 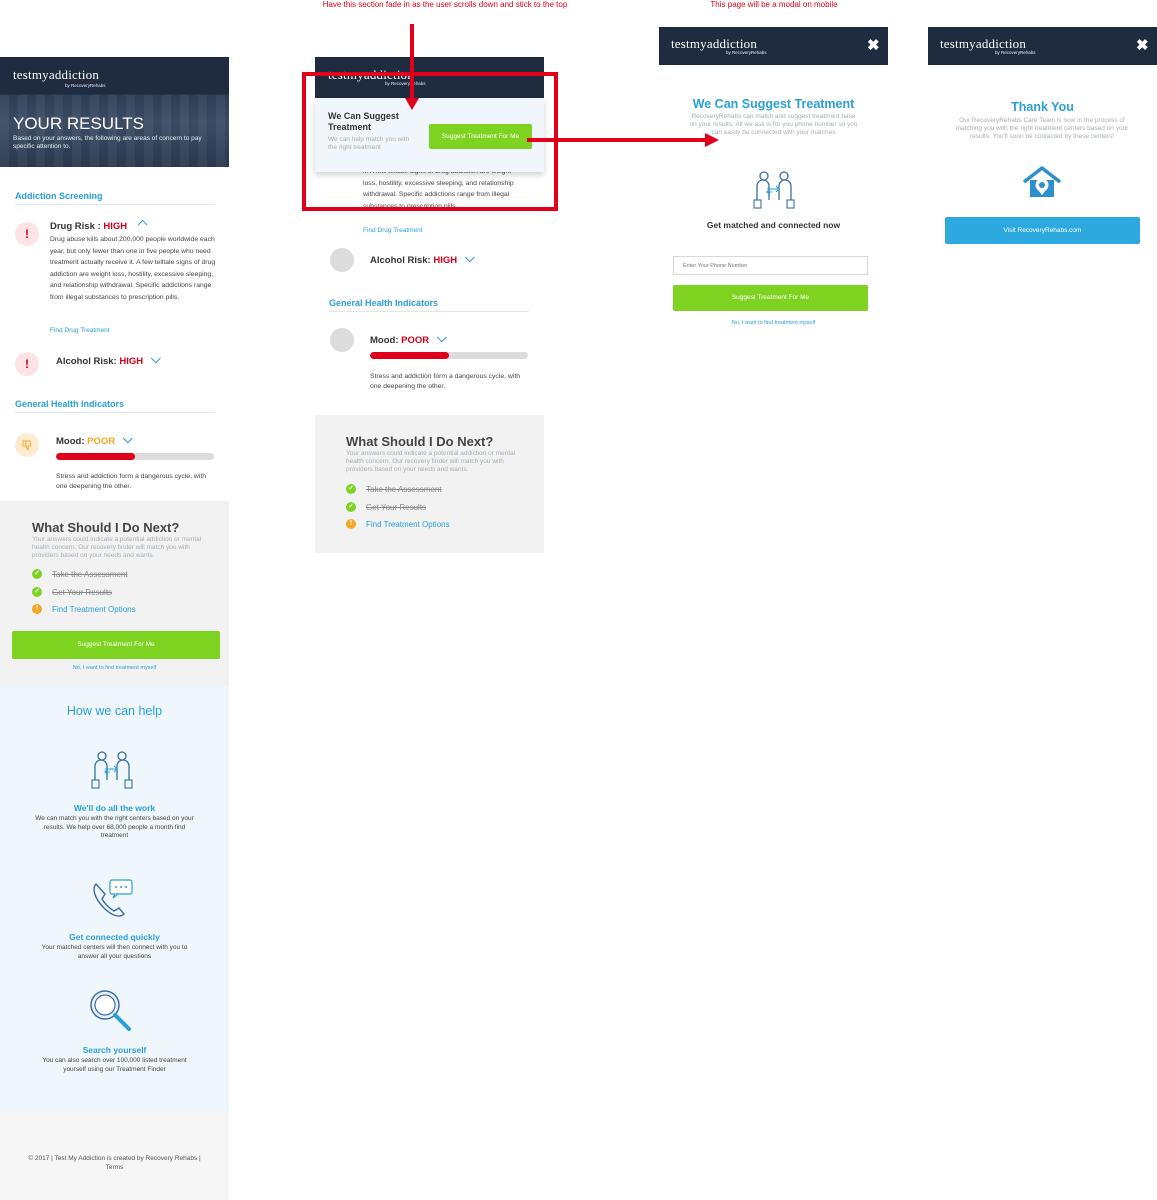 I want to click on drug-risk-level: HIGH, so click(x=115, y=226).